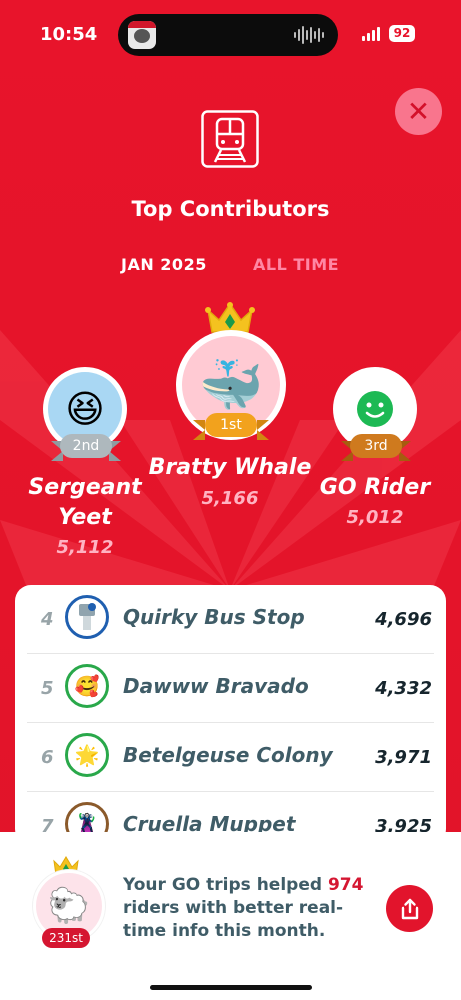 The height and width of the screenshot is (1000, 461). I want to click on close-button: ✕, so click(418, 111).